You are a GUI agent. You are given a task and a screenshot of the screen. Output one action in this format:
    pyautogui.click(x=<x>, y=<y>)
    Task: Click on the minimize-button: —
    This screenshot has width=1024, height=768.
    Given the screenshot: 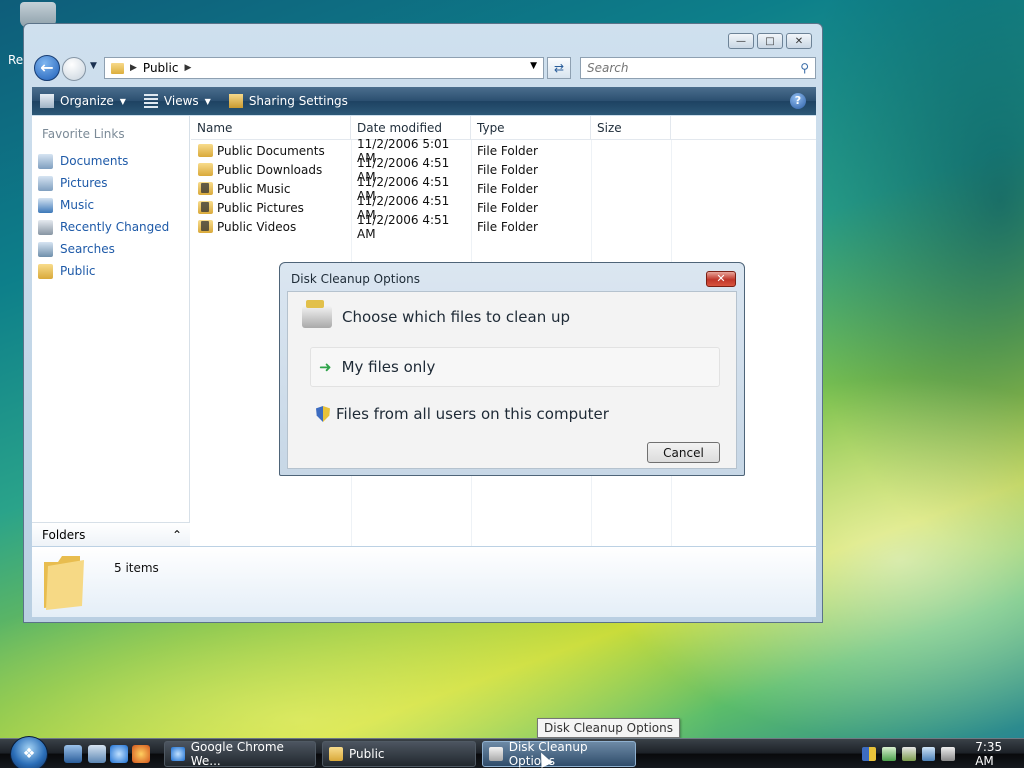 What is the action you would take?
    pyautogui.click(x=741, y=41)
    